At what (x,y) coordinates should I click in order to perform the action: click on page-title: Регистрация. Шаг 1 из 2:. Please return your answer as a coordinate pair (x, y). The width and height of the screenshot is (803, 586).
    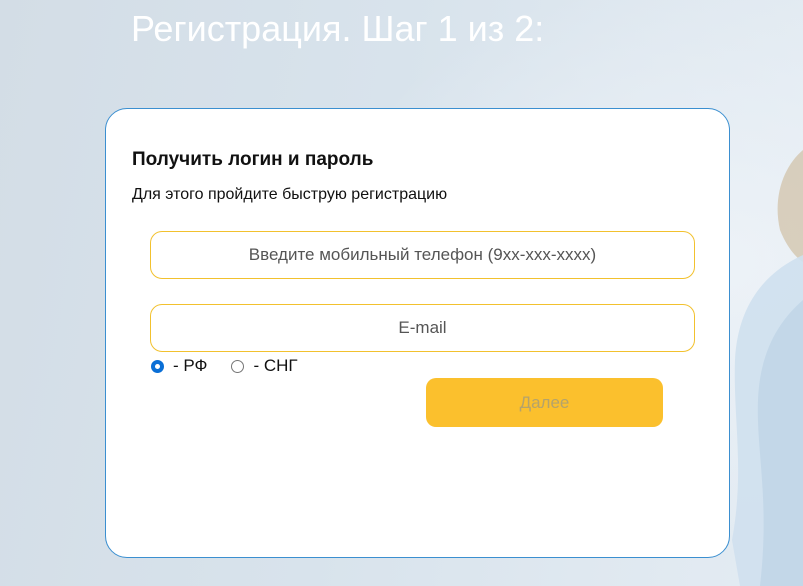
    Looking at the image, I should click on (338, 28).